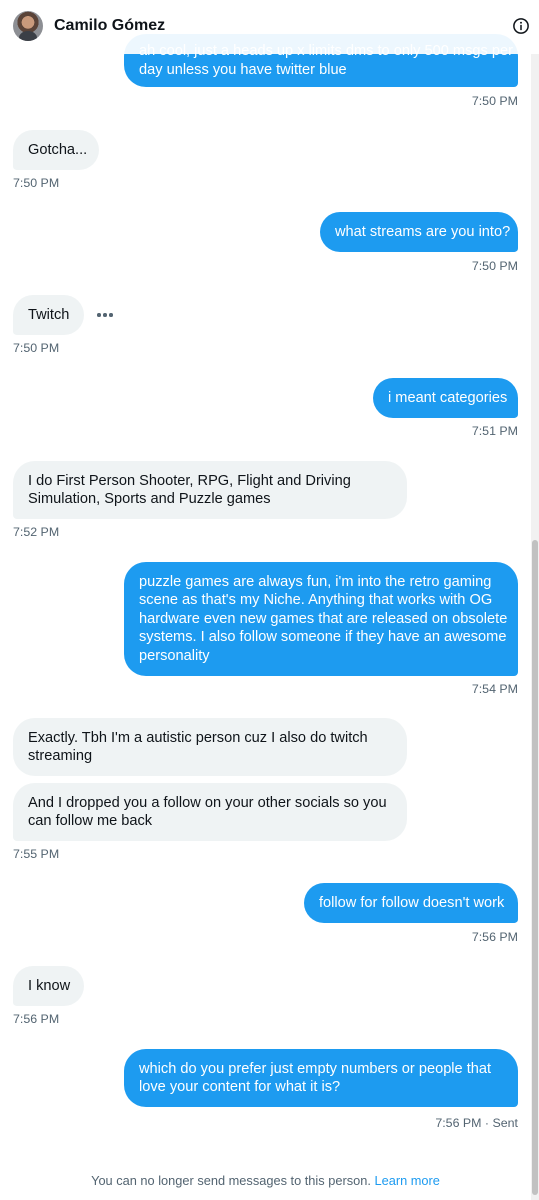 This screenshot has height=1200, width=539. What do you see at coordinates (90, 821) in the screenshot?
I see `message-line: can follow me back` at bounding box center [90, 821].